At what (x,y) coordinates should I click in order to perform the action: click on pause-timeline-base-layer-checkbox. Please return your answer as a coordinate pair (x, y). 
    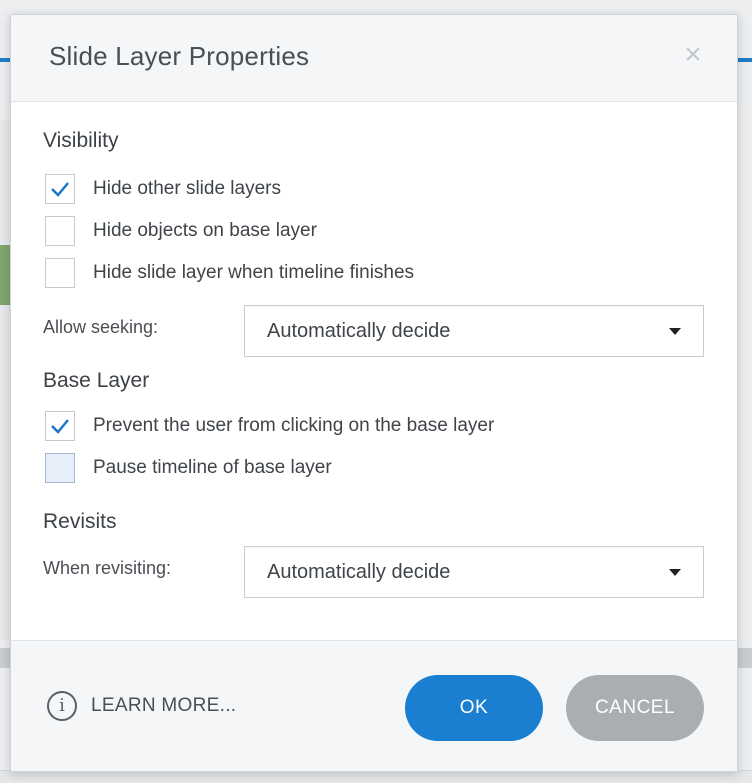
    Looking at the image, I should click on (60, 468).